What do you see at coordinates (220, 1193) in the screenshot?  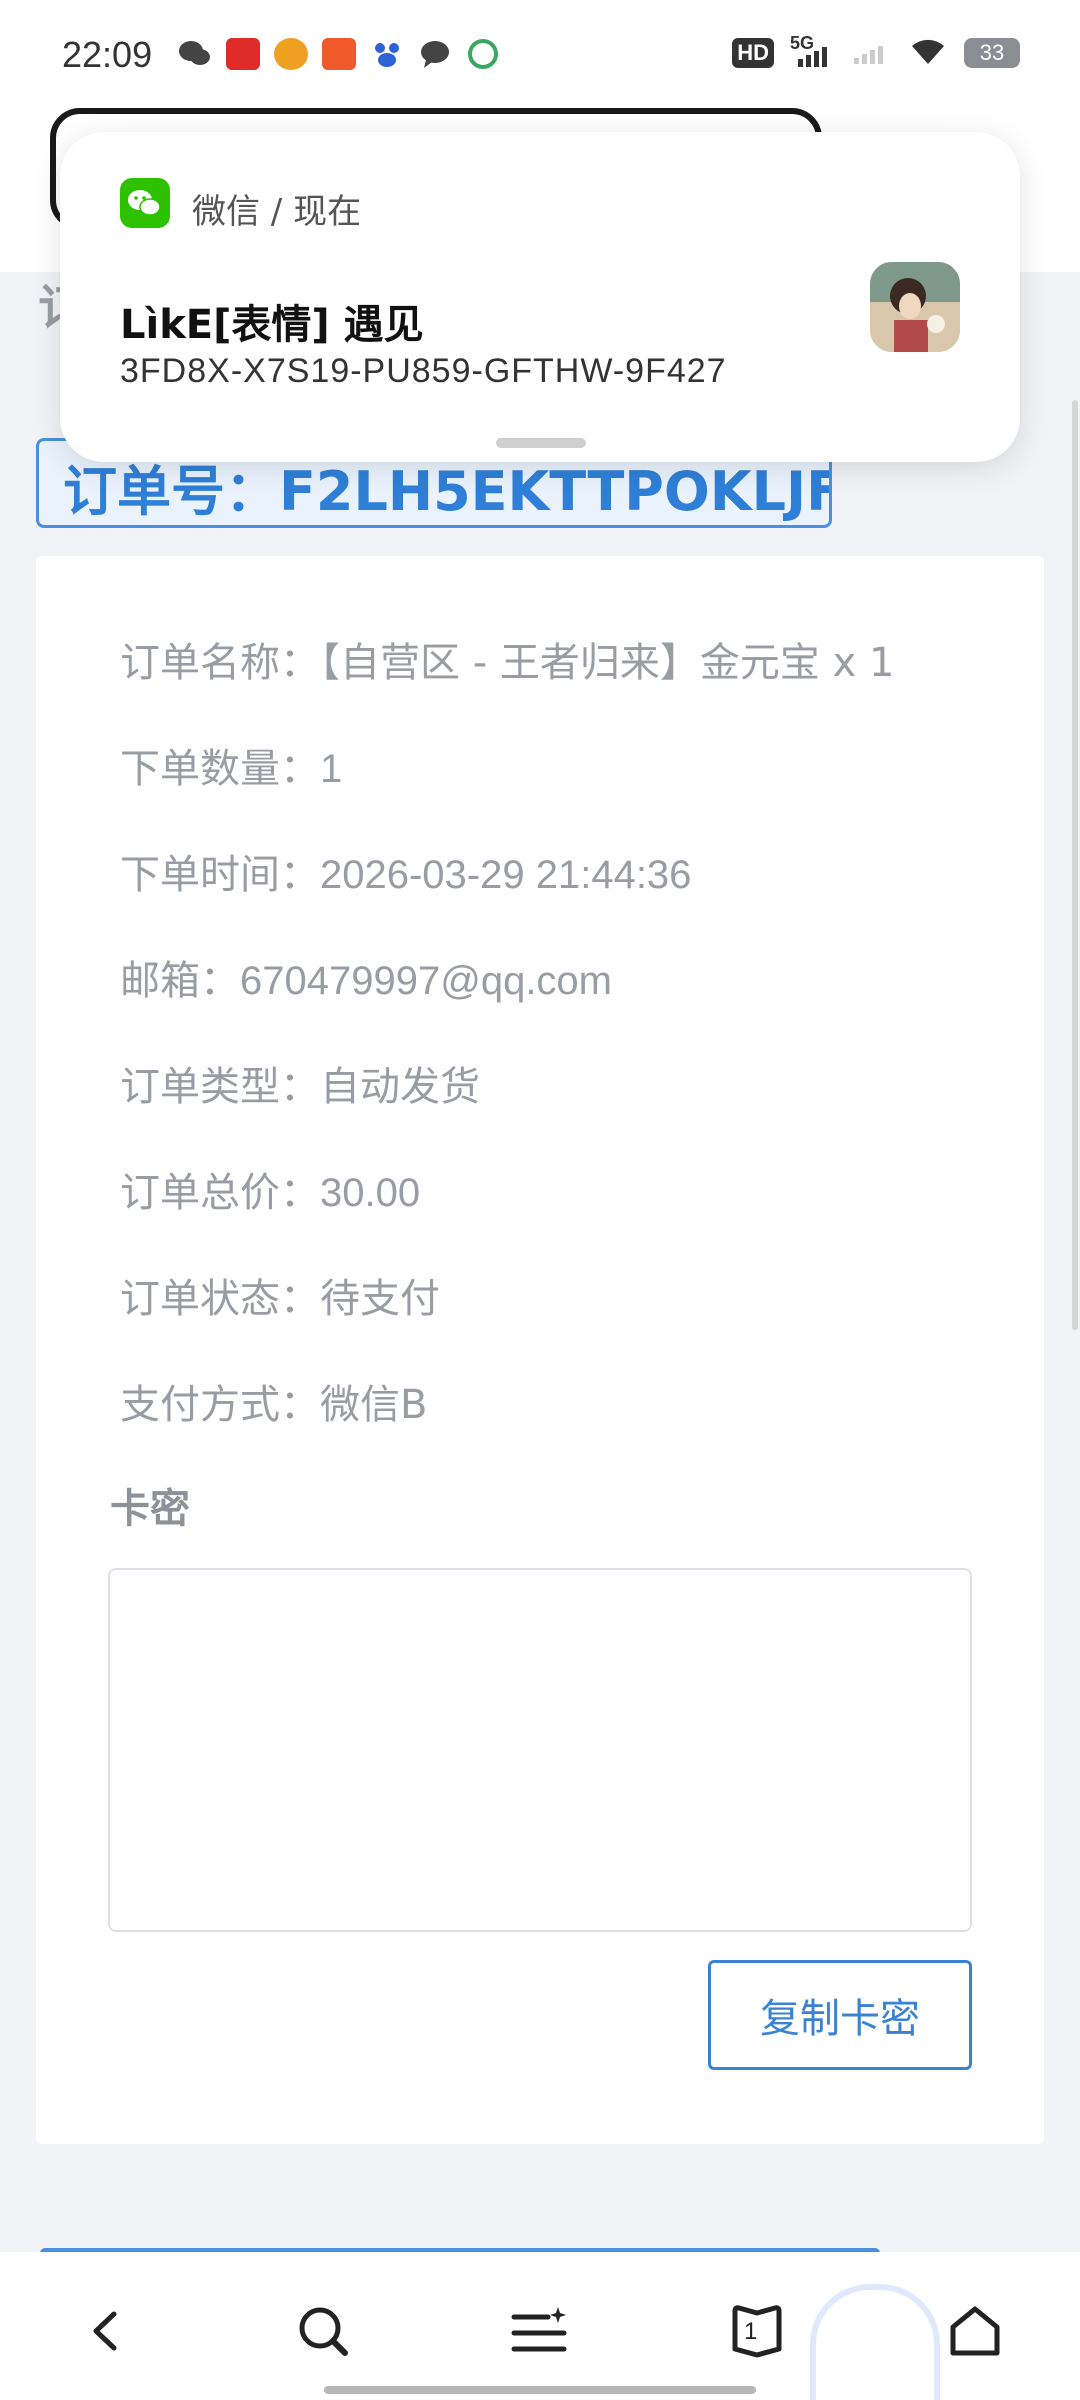 I see `order-total-label: 订单总价：` at bounding box center [220, 1193].